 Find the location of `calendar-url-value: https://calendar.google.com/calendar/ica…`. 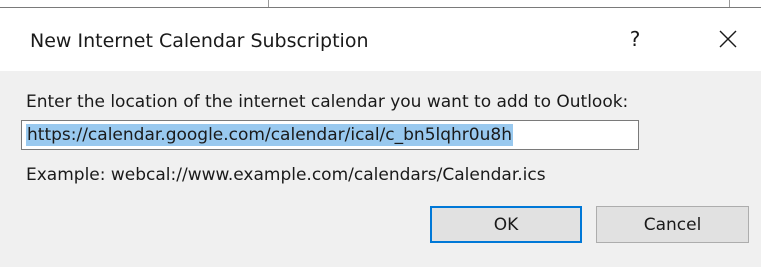

calendar-url-value: https://calendar.google.com/calendar/ica… is located at coordinates (269, 135).